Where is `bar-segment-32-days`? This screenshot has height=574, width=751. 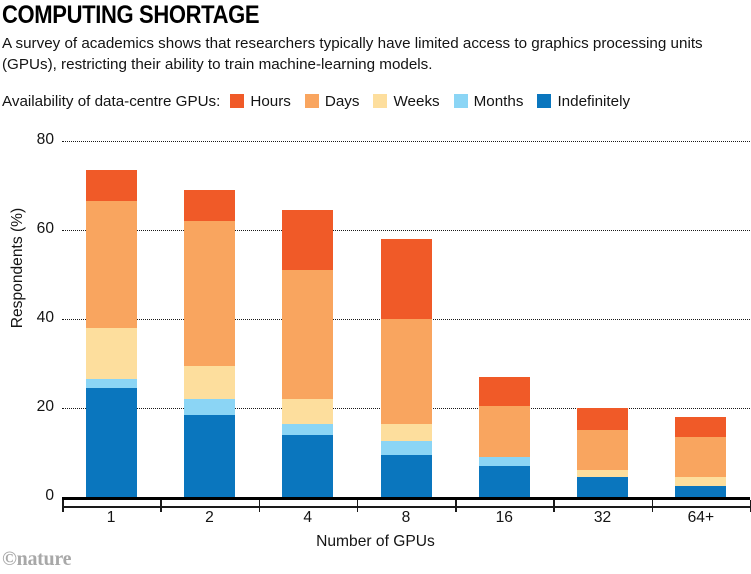
bar-segment-32-days is located at coordinates (603, 450).